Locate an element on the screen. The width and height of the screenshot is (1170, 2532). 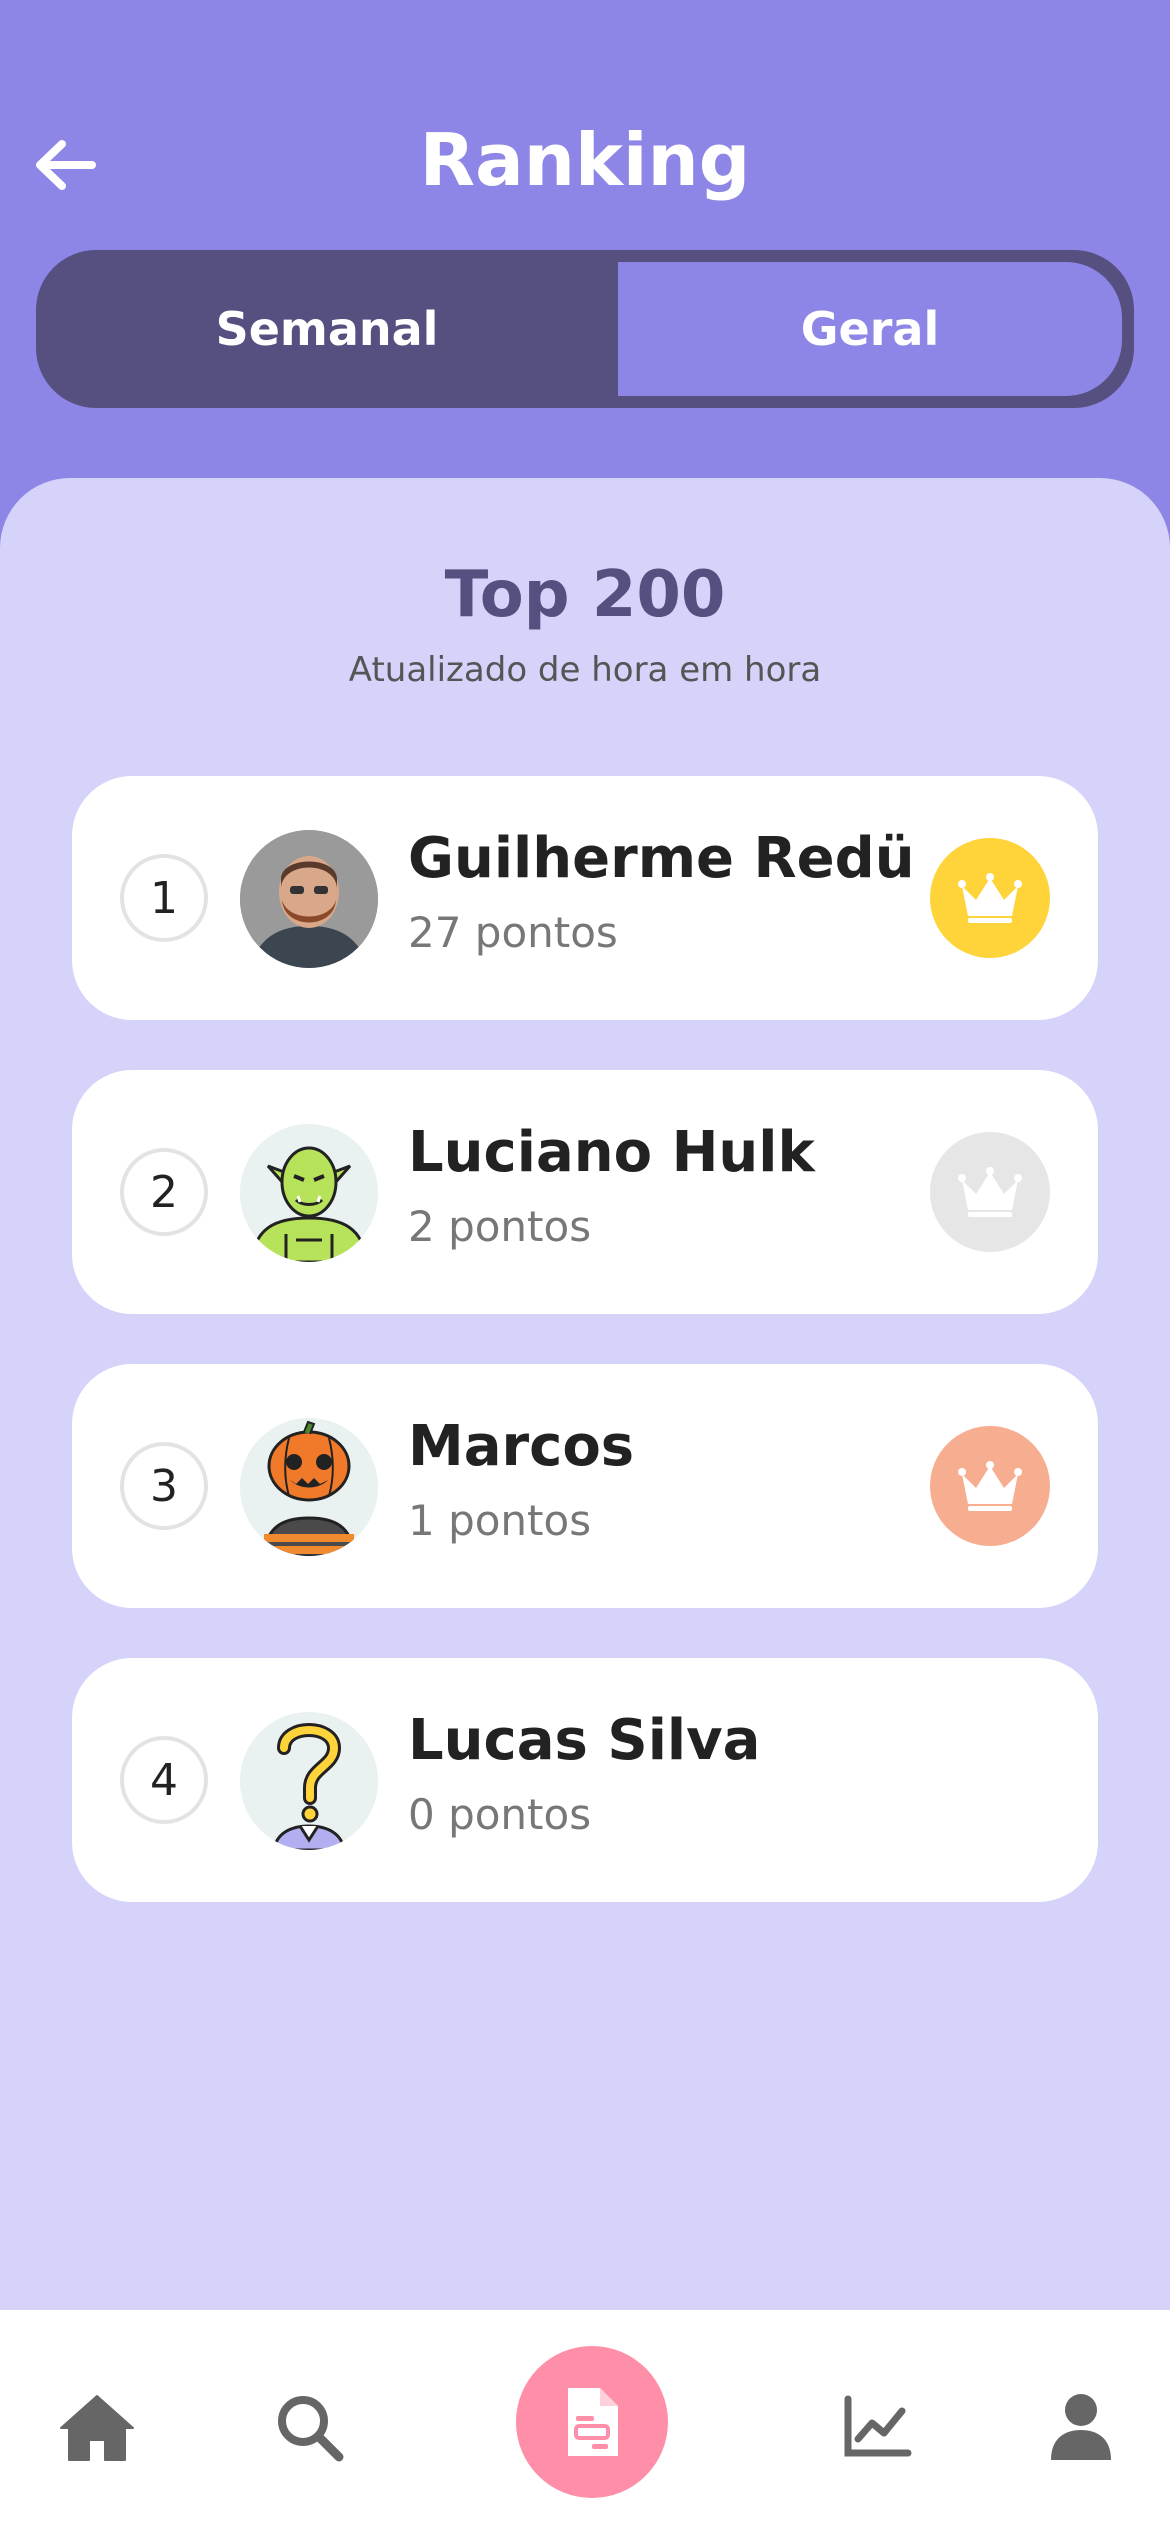
ranking-card: 2 Luciano Hulk 2 pontos is located at coordinates (585, 1192).